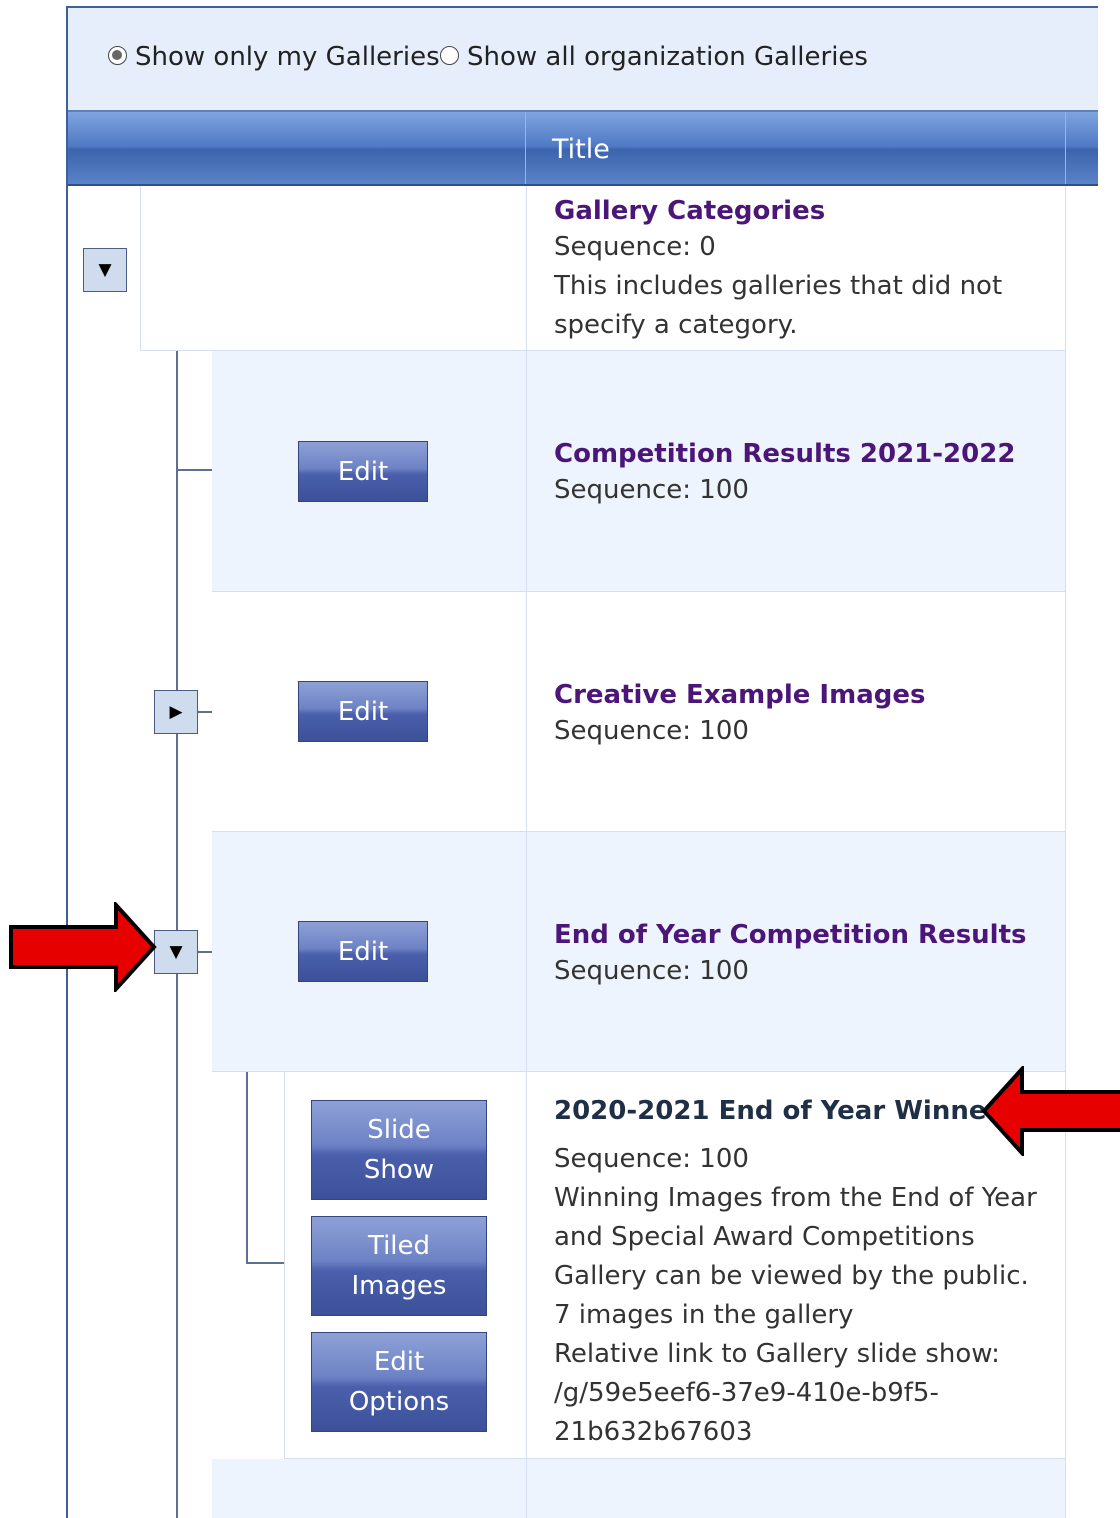 This screenshot has height=1518, width=1120. I want to click on radio-unchecked-icon, so click(449, 55).